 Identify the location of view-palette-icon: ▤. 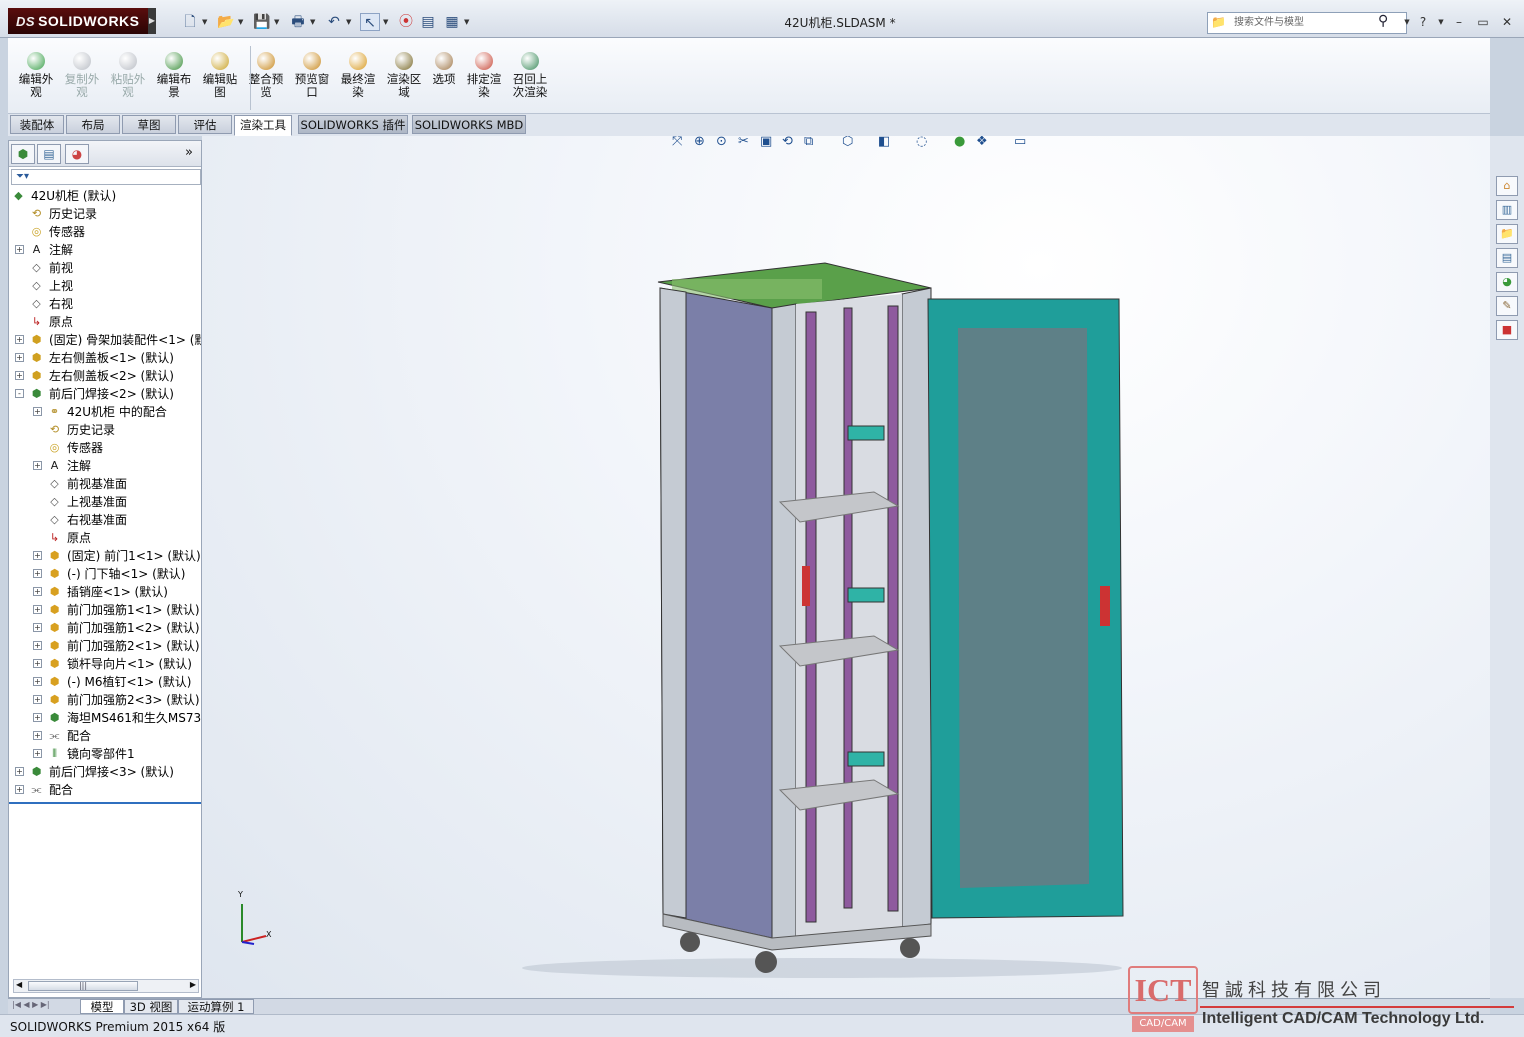
(1507, 258).